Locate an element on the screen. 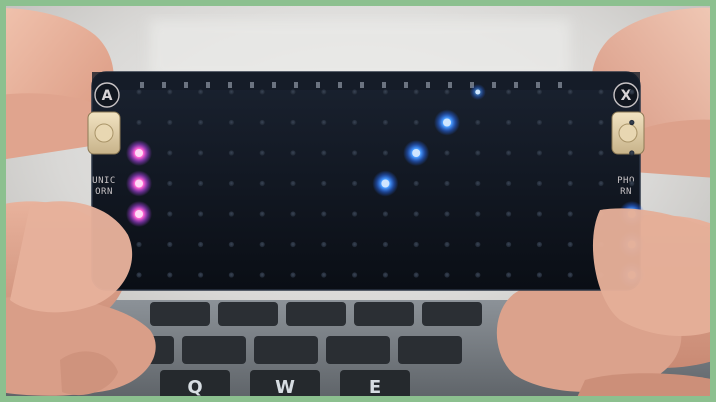 This screenshot has width=716, height=402. button-a-letter: A is located at coordinates (107, 96).